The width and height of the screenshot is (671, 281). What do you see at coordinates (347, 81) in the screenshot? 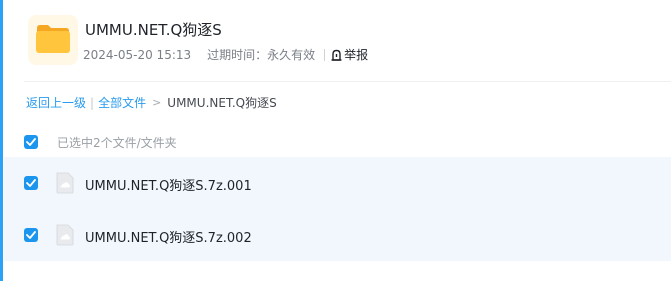
I see `header-divider` at bounding box center [347, 81].